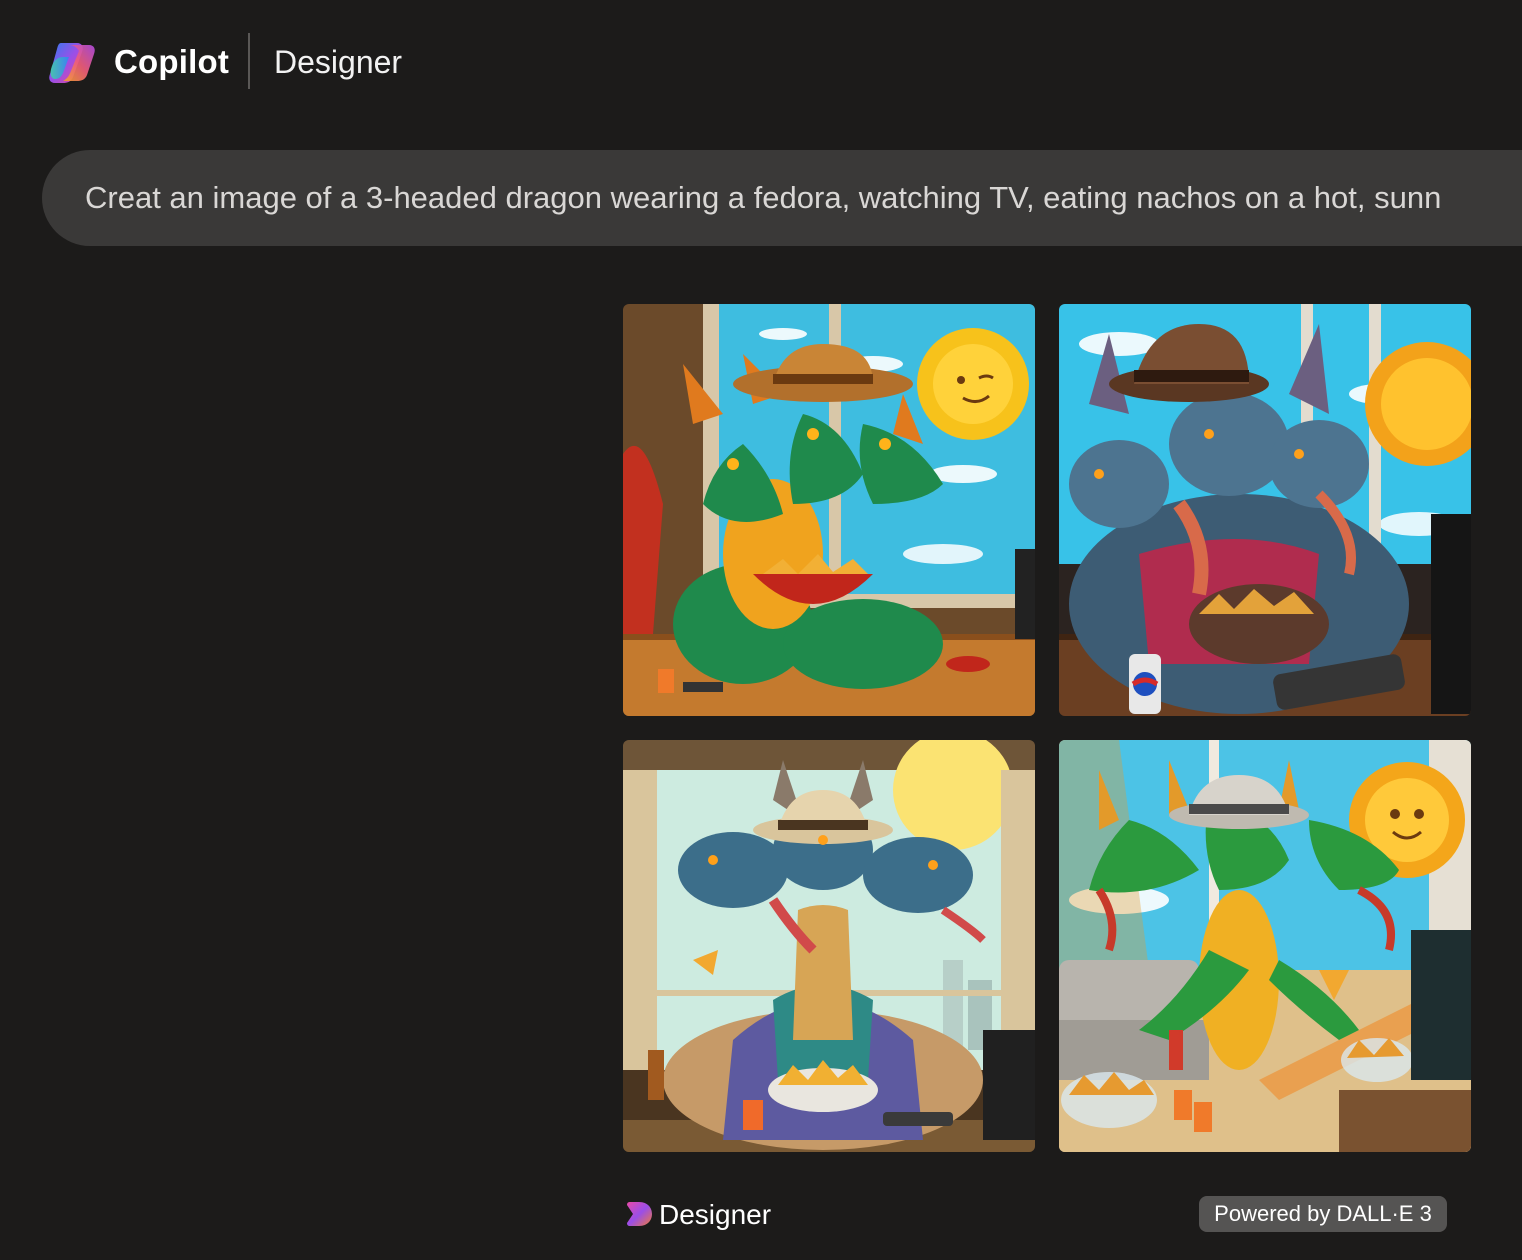  Describe the element at coordinates (72, 62) in the screenshot. I see `copilot-logo-icon` at that location.